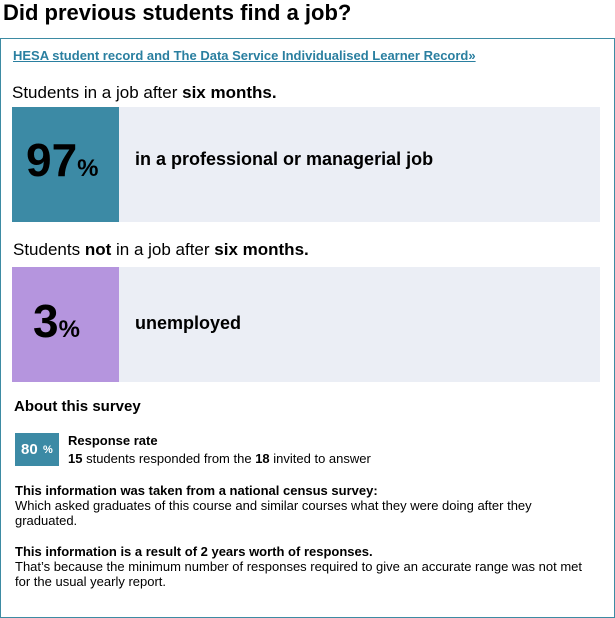 The image size is (615, 618). I want to click on responded-count: 15, so click(75, 458).